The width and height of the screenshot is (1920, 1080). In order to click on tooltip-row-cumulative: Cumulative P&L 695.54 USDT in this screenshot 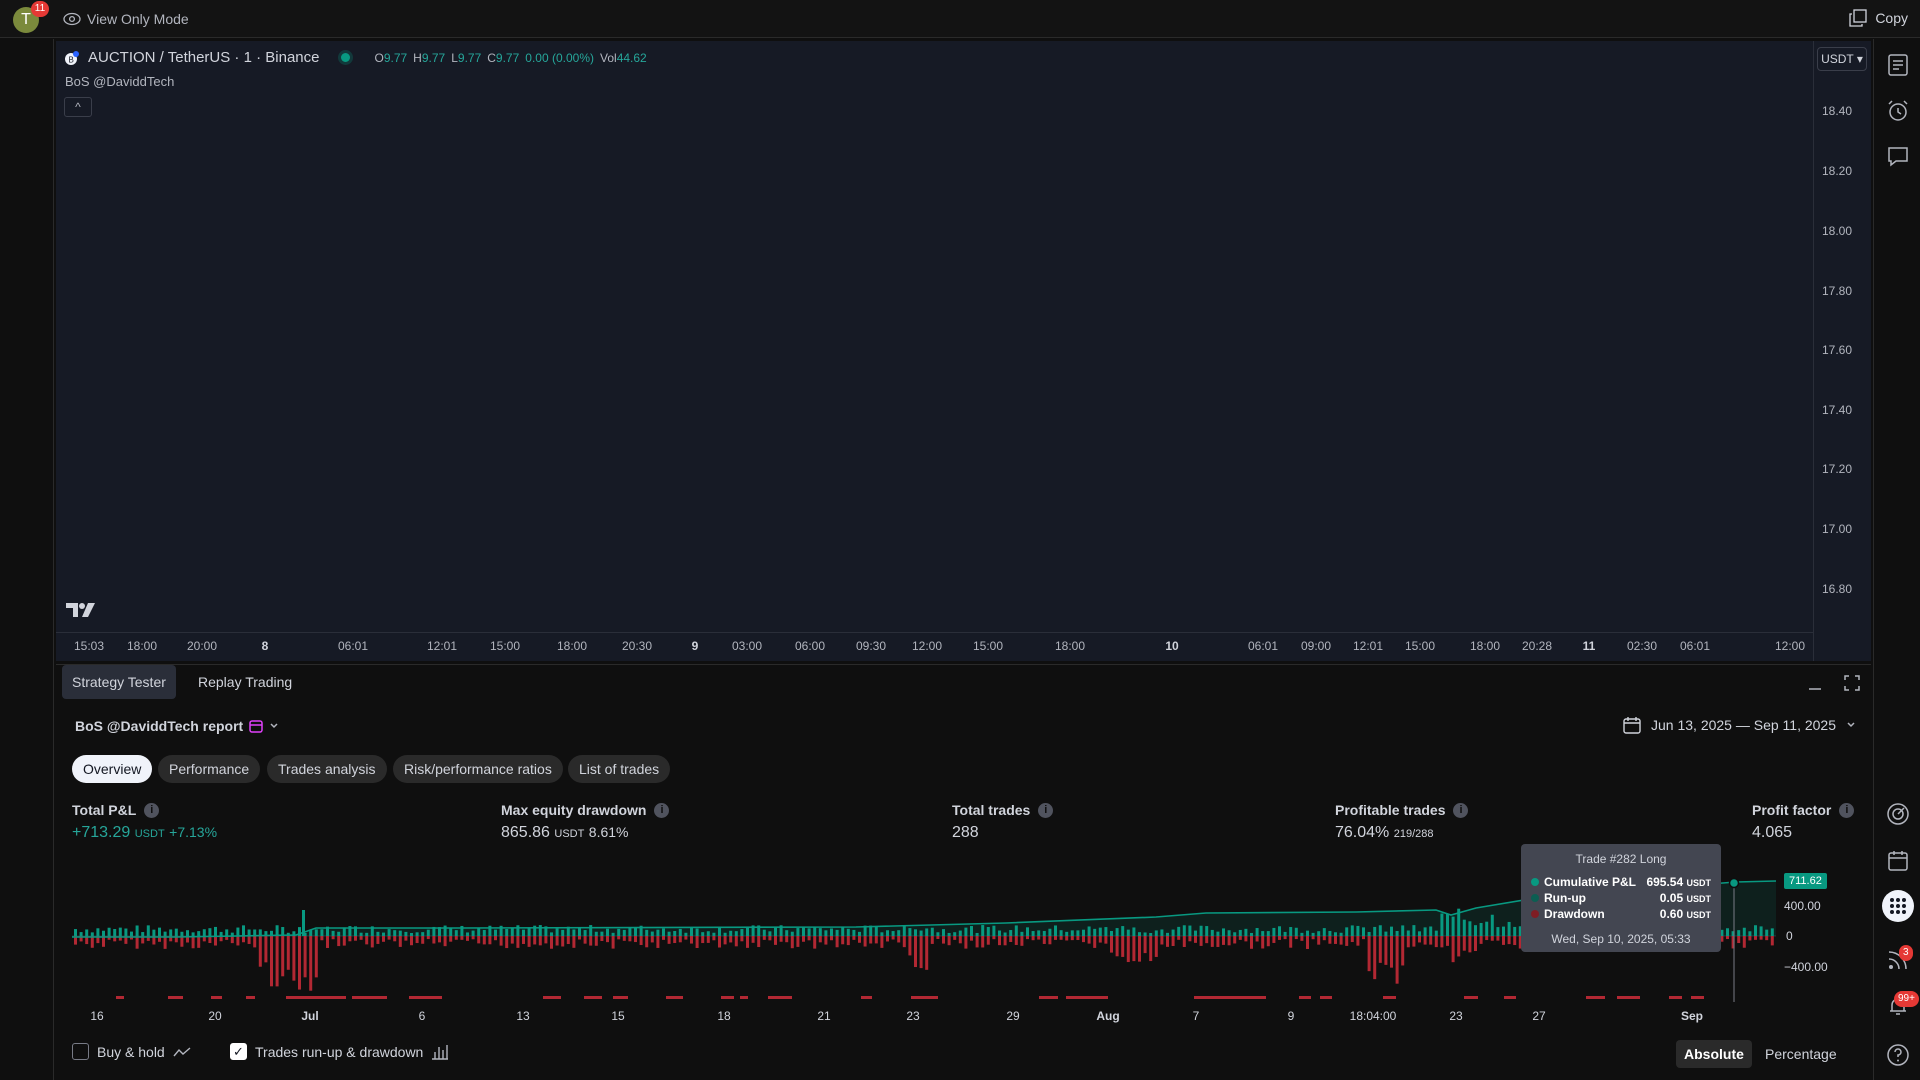, I will do `click(1621, 882)`.